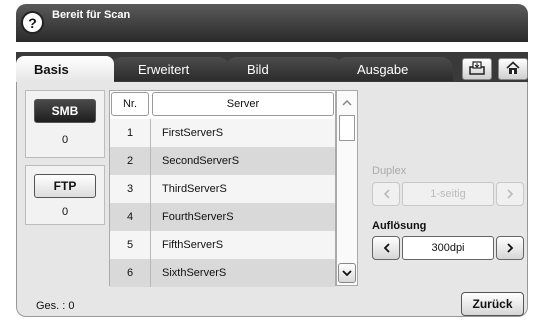  Describe the element at coordinates (130, 189) in the screenshot. I see `row-nr: 3` at that location.